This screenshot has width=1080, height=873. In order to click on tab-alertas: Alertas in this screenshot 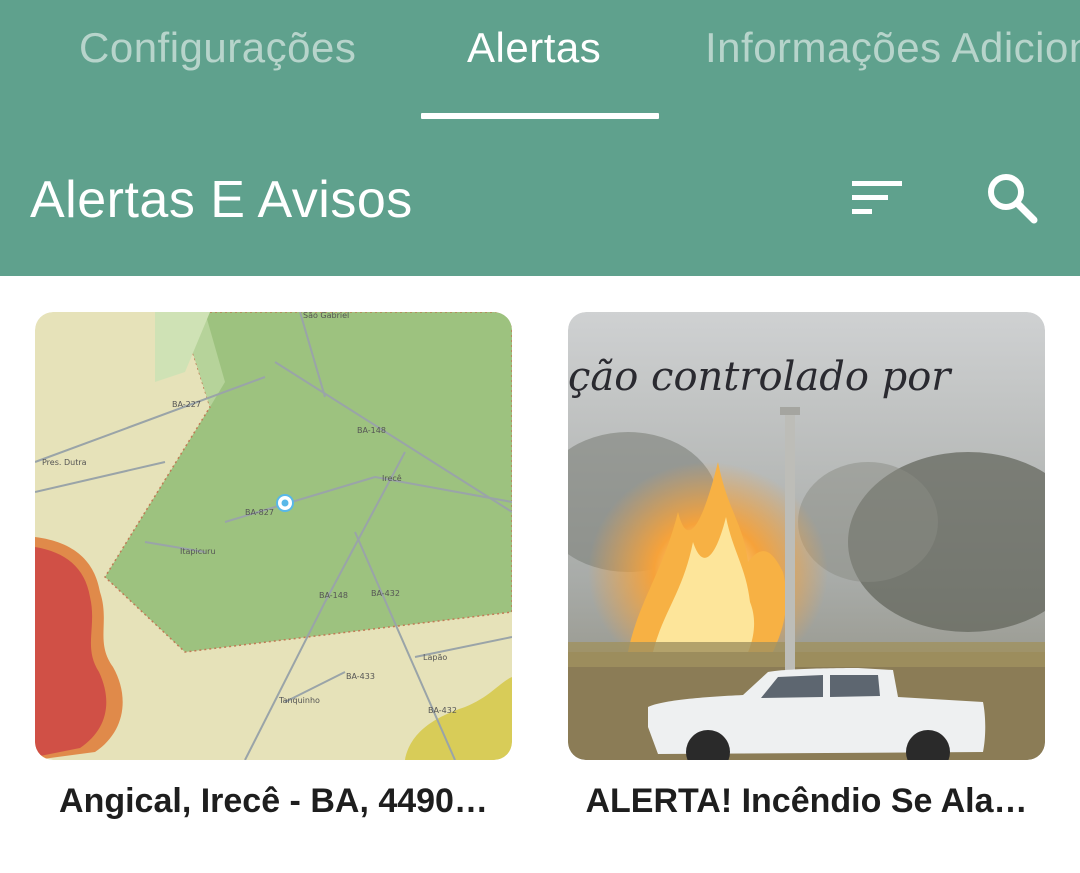, I will do `click(534, 48)`.